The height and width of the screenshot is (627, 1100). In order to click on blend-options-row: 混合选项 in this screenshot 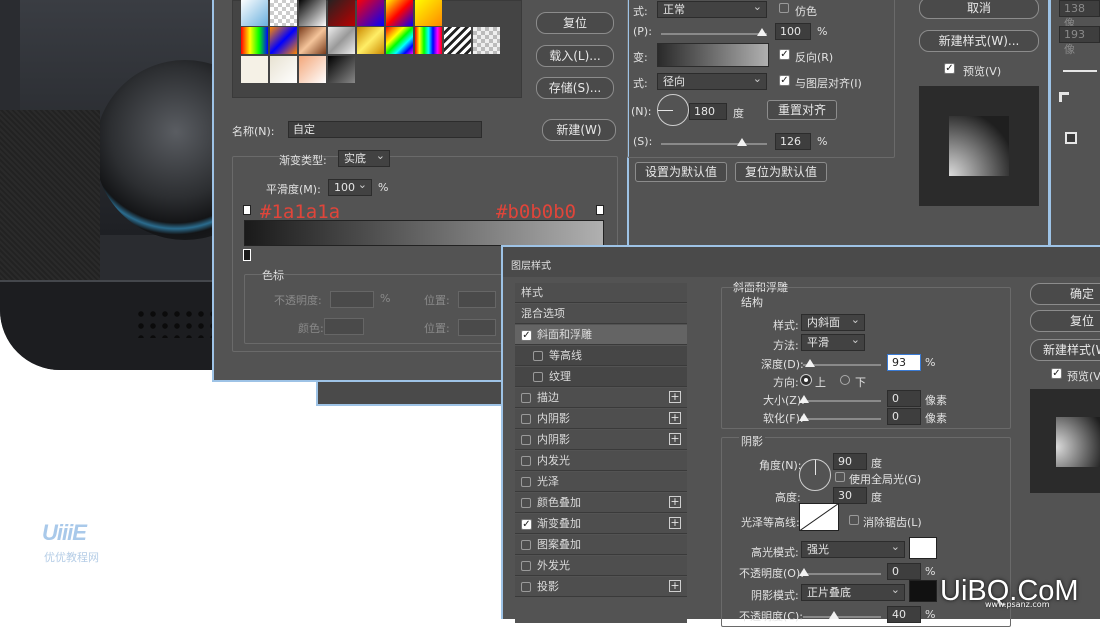, I will do `click(601, 314)`.